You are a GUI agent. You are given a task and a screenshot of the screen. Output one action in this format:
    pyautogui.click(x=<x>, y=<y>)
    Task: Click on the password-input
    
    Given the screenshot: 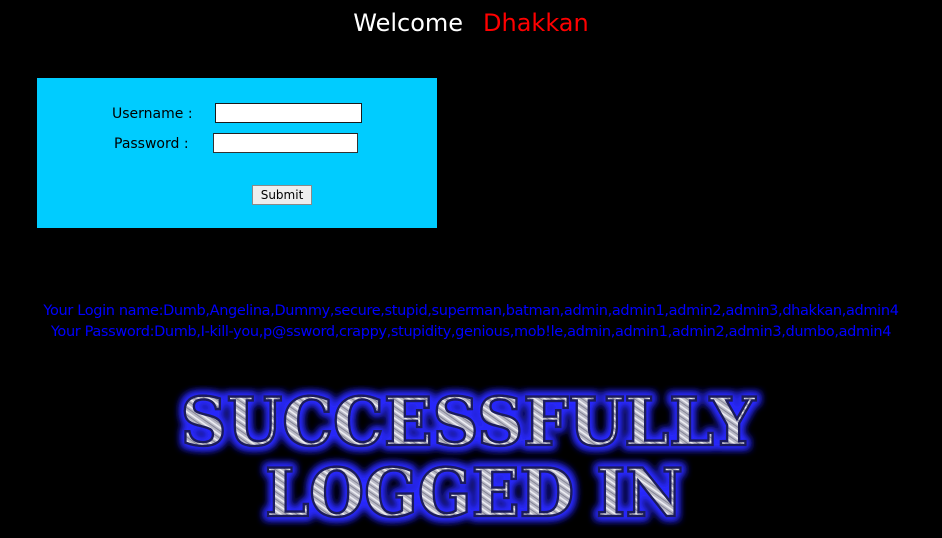 What is the action you would take?
    pyautogui.click(x=285, y=143)
    